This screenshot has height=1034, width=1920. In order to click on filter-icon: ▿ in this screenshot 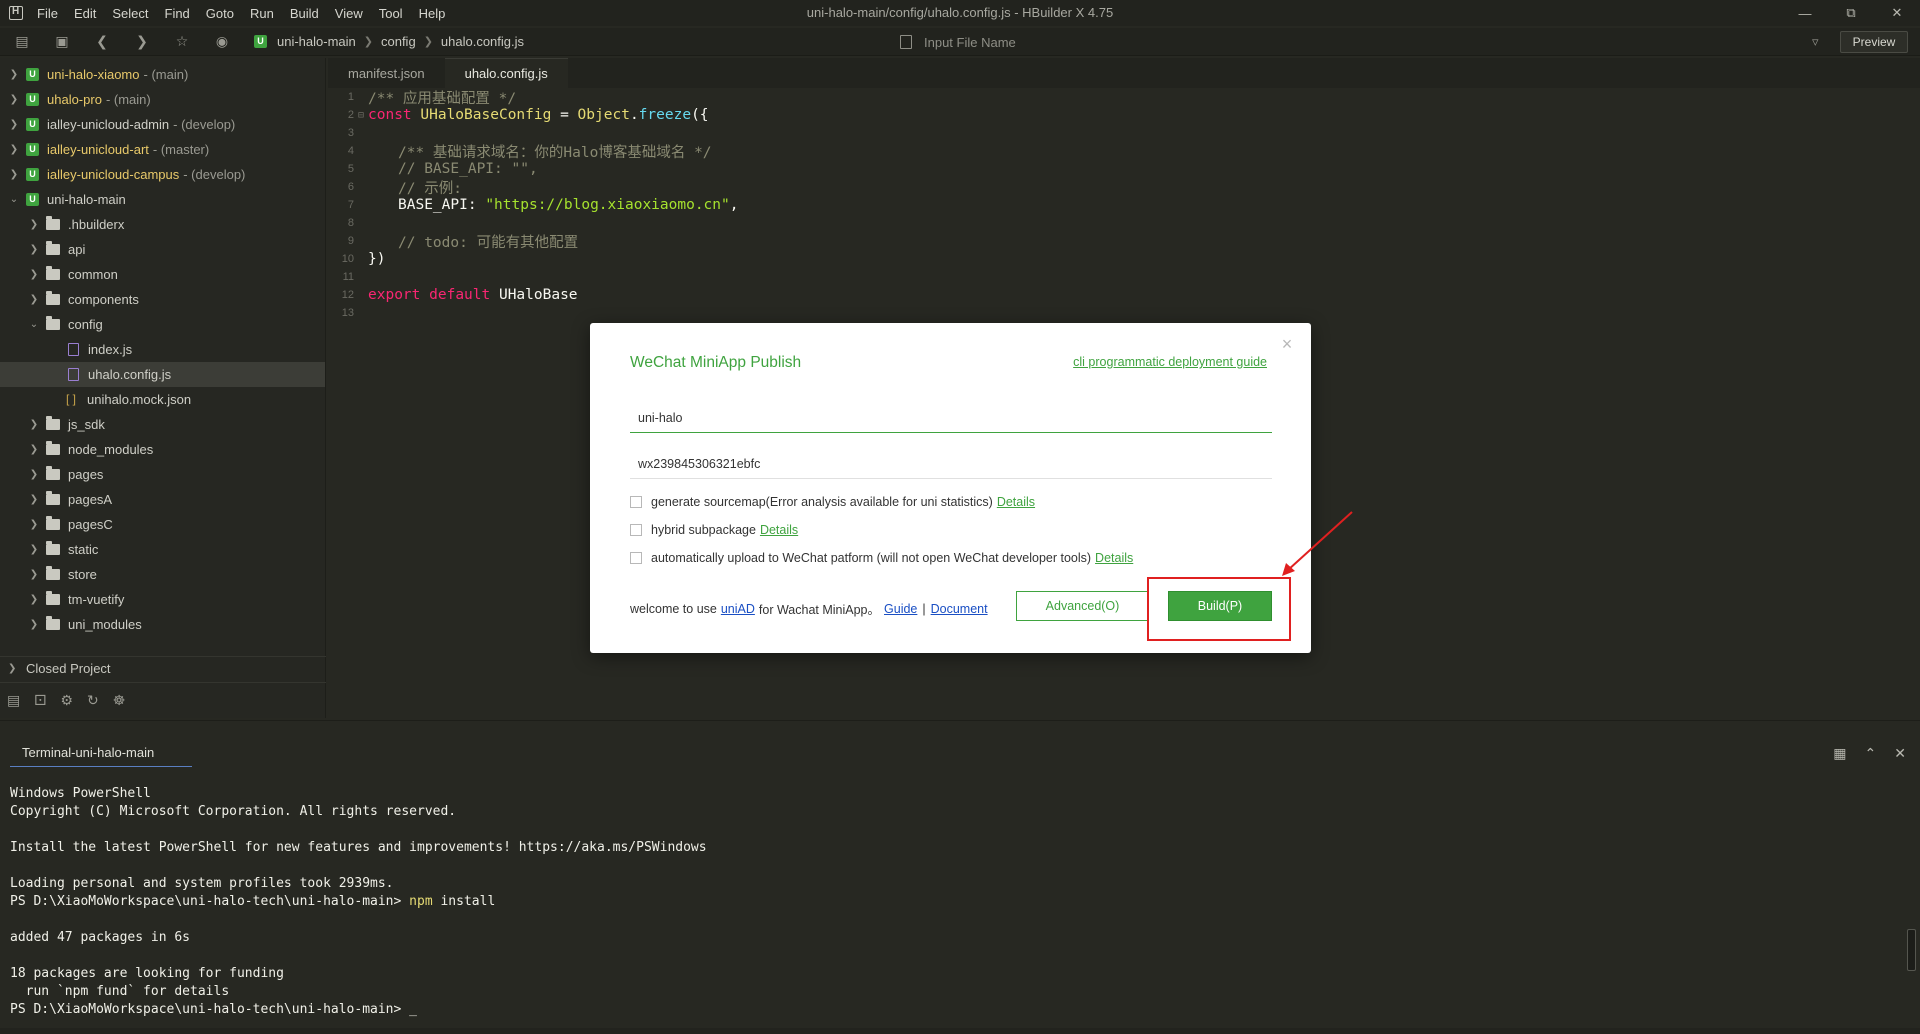, I will do `click(1815, 42)`.